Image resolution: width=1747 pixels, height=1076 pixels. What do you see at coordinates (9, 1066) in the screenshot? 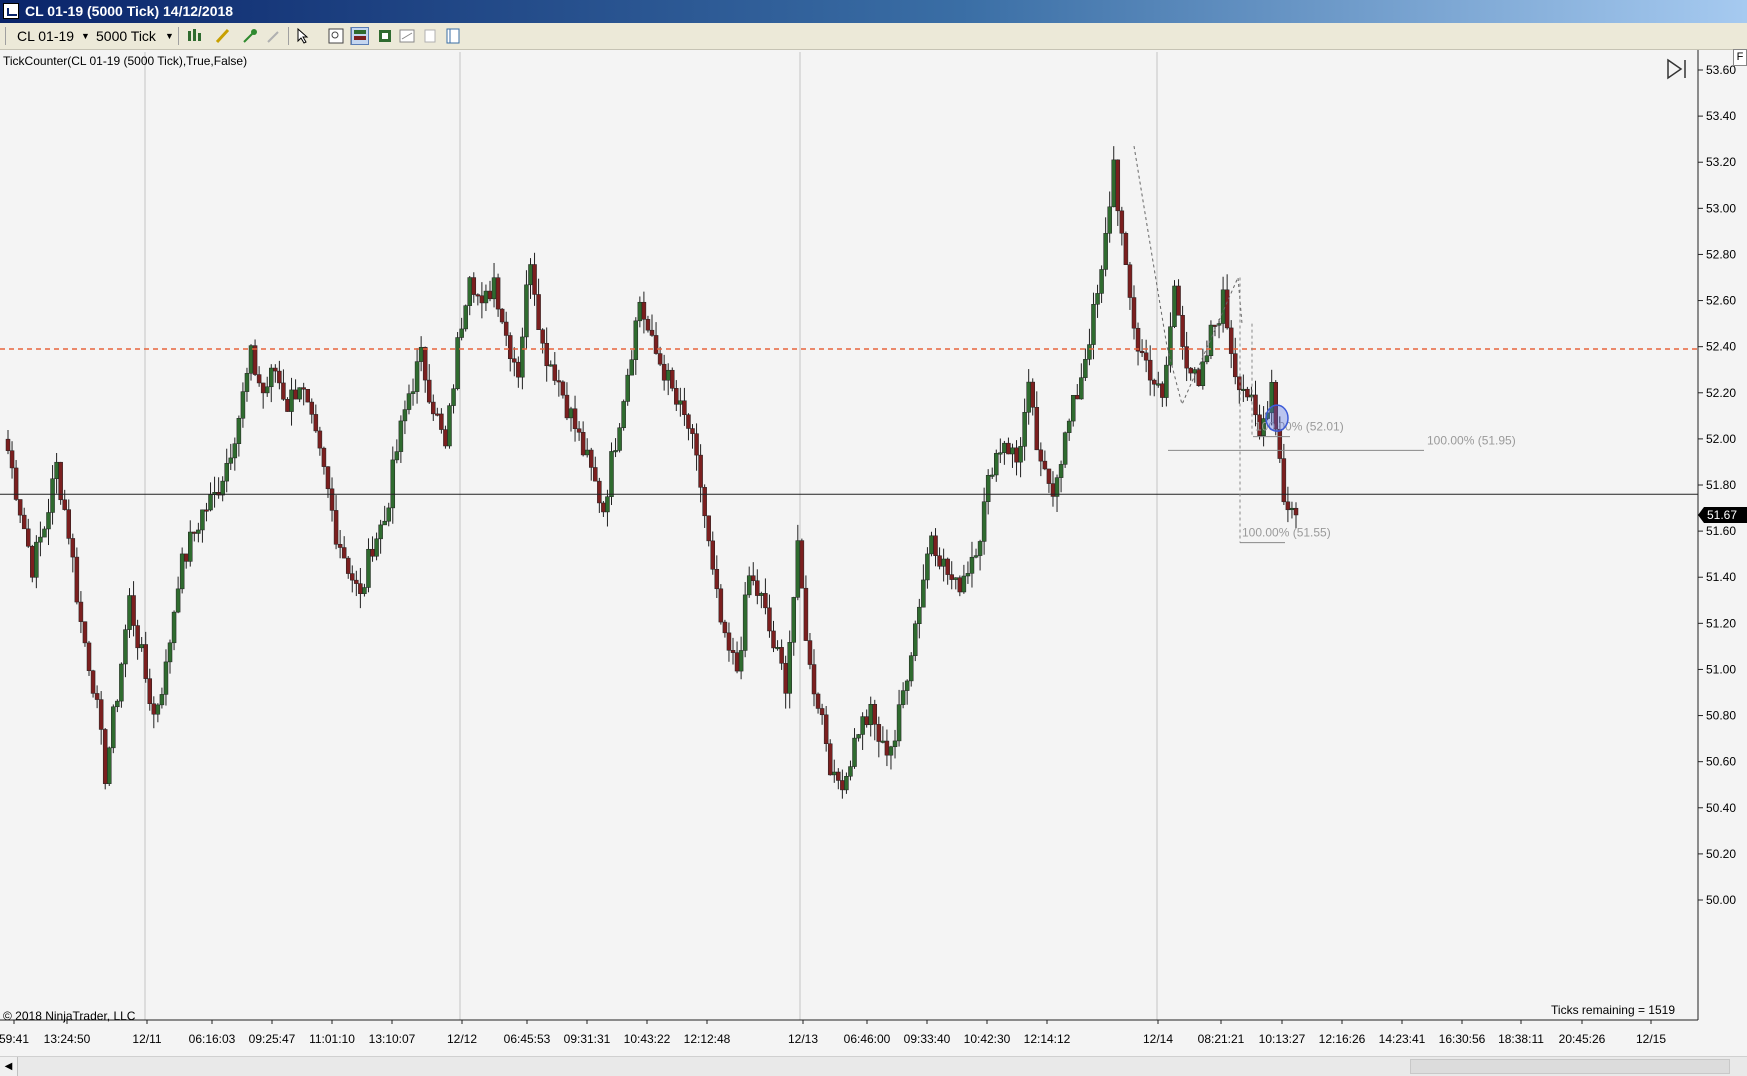
I see `scroll-left-arrow-icon: ◀` at bounding box center [9, 1066].